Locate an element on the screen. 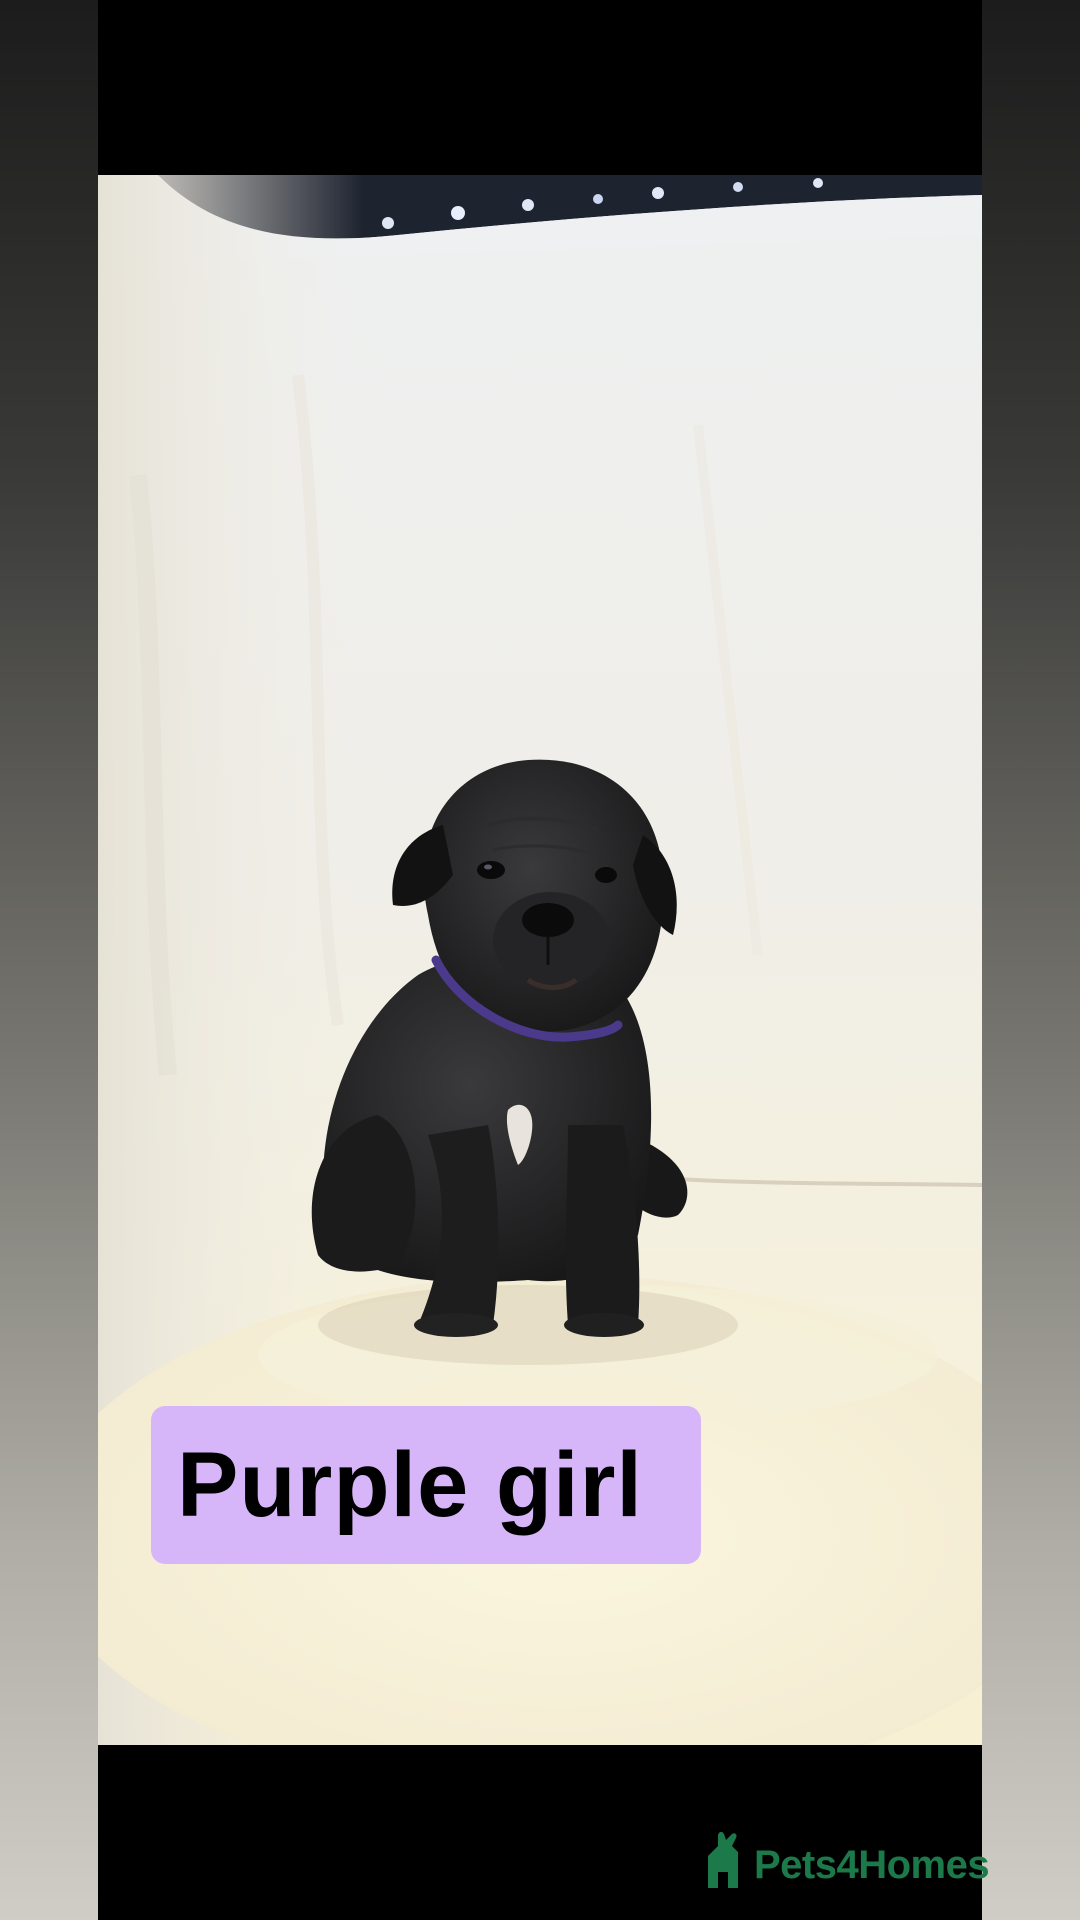  pets4homes-logo-text: Pets4Homes is located at coordinates (872, 1865).